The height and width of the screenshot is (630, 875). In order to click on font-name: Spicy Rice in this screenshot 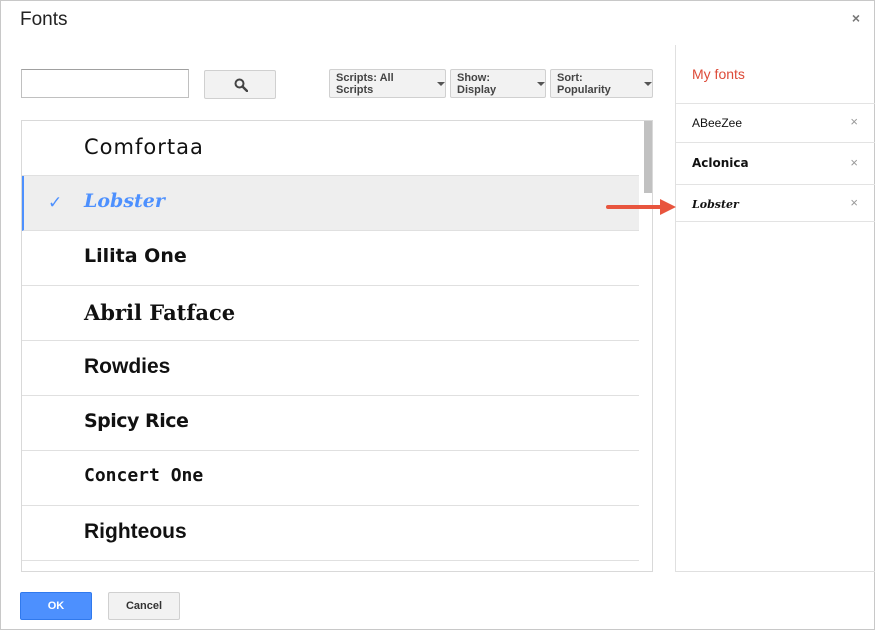, I will do `click(136, 421)`.